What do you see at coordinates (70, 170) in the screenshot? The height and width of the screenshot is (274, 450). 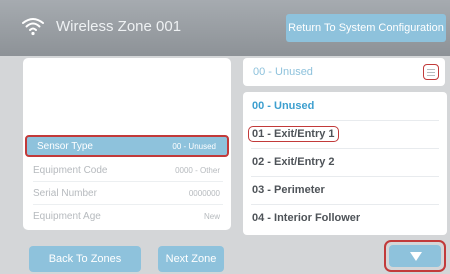 I see `equipment-code-label: Equipment Code` at bounding box center [70, 170].